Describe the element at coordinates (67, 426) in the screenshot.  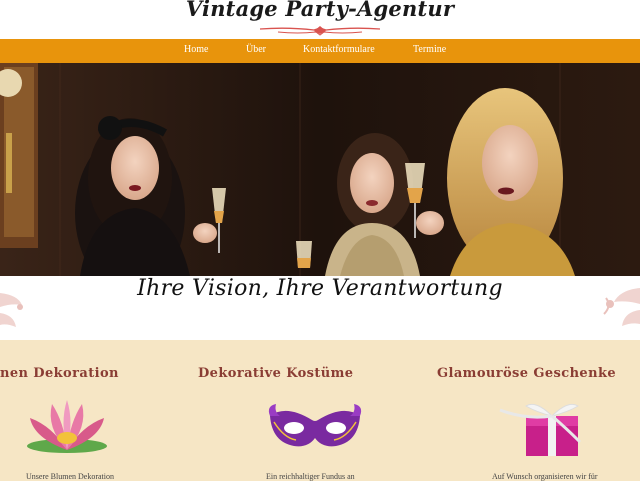
I see `lotus-flower-icon` at that location.